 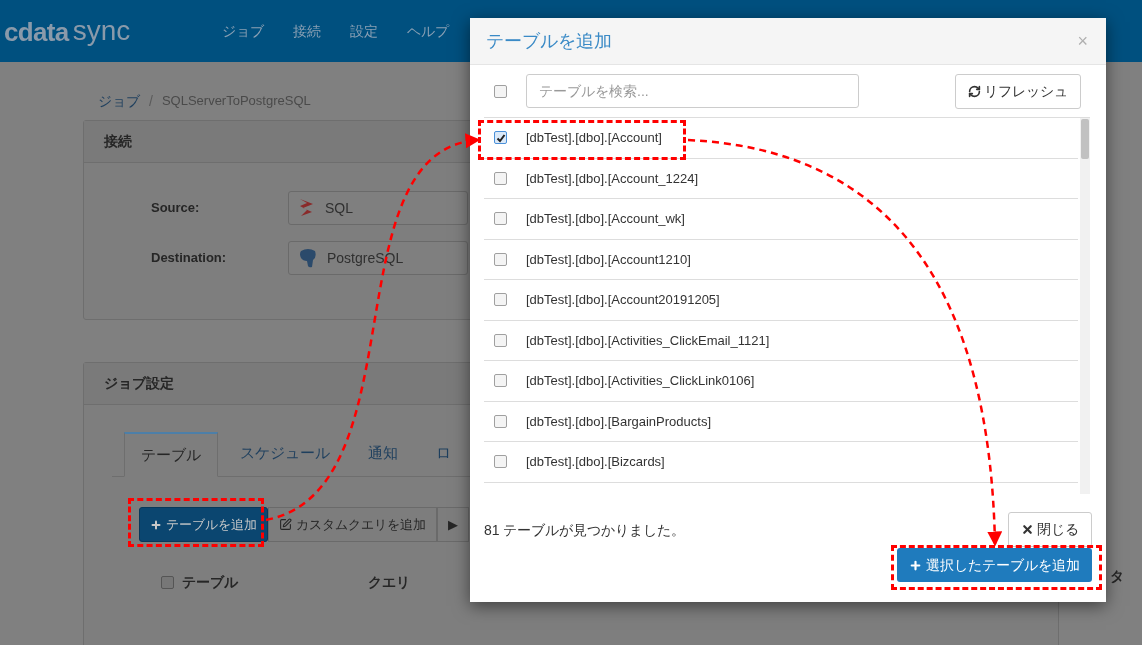 What do you see at coordinates (781, 259) in the screenshot?
I see `table-row: [dbTest].[dbo].[Account1210]` at bounding box center [781, 259].